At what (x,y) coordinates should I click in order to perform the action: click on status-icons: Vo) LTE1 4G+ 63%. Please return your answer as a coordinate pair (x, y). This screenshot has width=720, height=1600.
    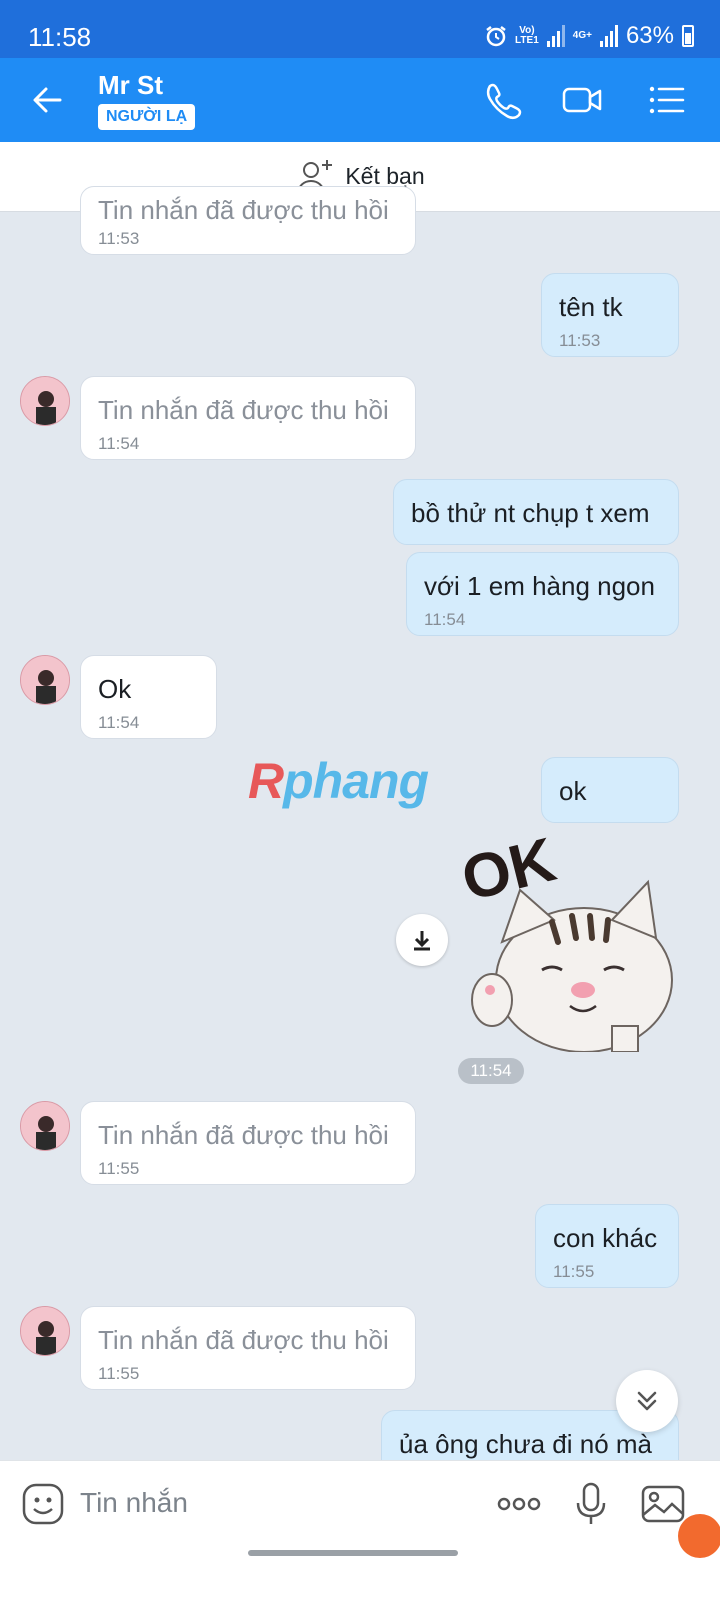
    Looking at the image, I should click on (589, 36).